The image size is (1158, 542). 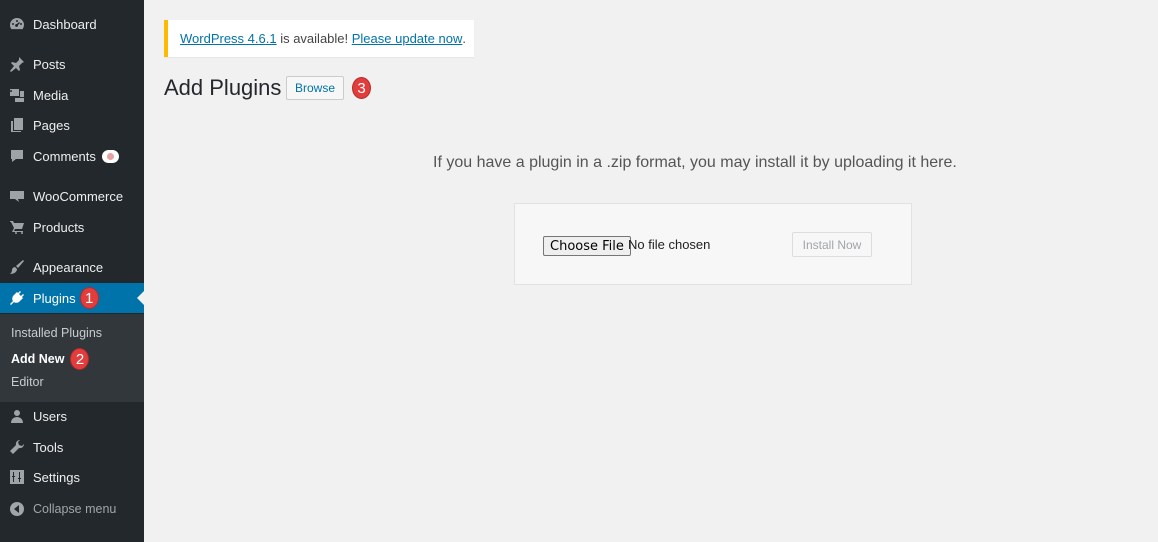 I want to click on wordpress-version-link: WordPress 4.6.1, so click(x=228, y=38).